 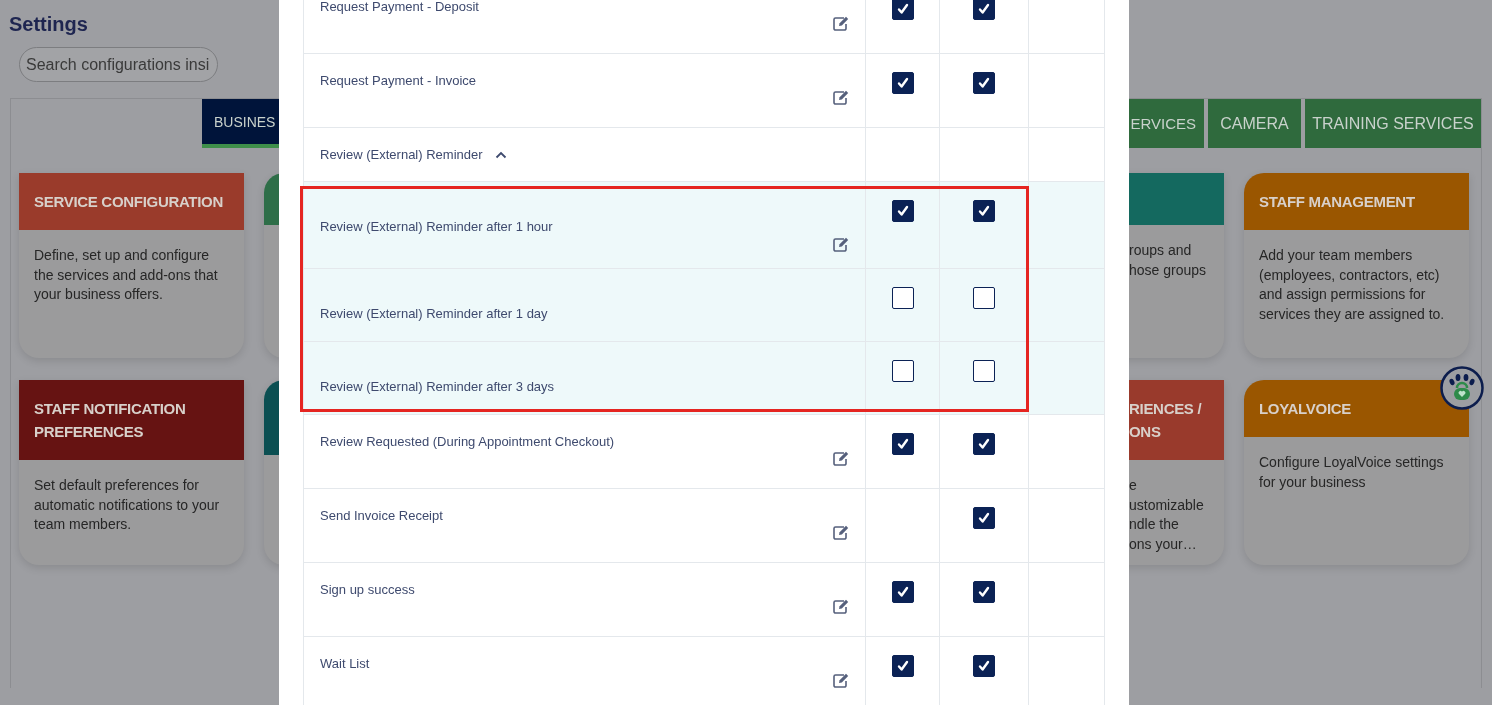 I want to click on notification-label: Request Payment - Deposit, so click(x=399, y=7).